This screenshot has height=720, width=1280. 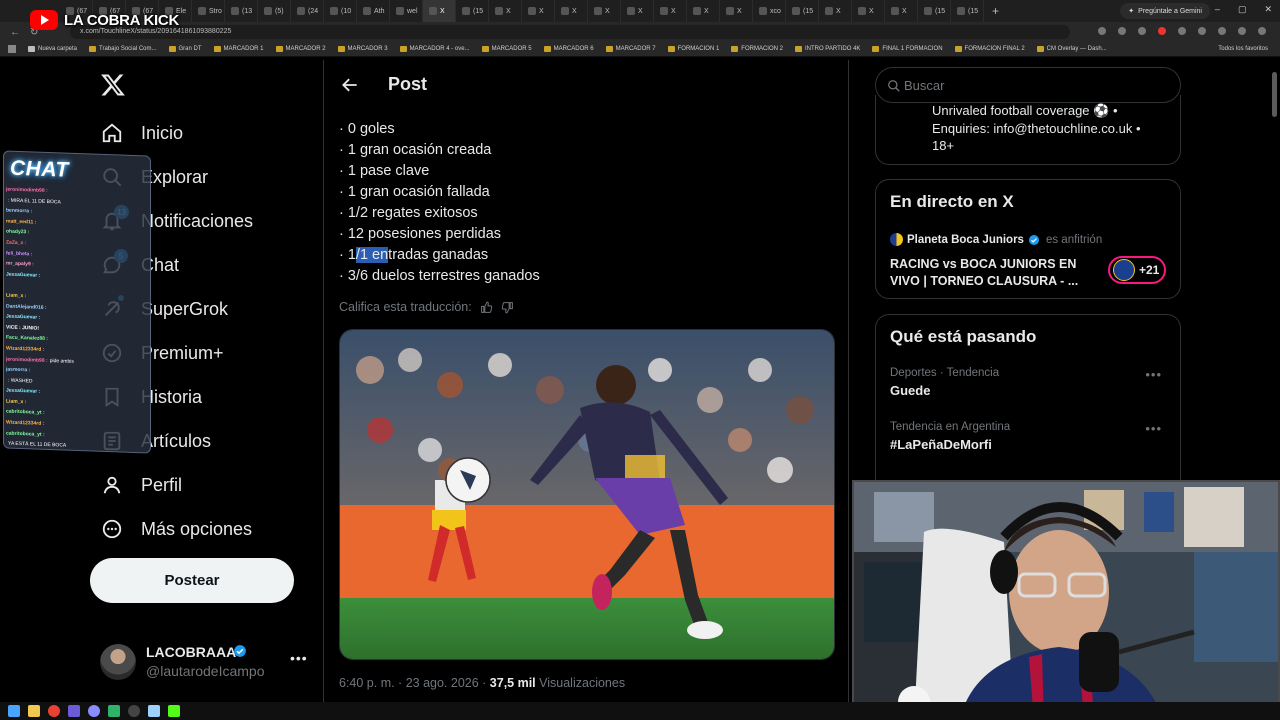 What do you see at coordinates (54, 711) in the screenshot?
I see `chrome-icon` at bounding box center [54, 711].